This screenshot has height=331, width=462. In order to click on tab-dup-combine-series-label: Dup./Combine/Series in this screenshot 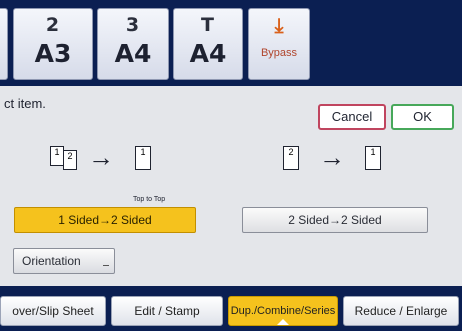, I will do `click(283, 311)`.